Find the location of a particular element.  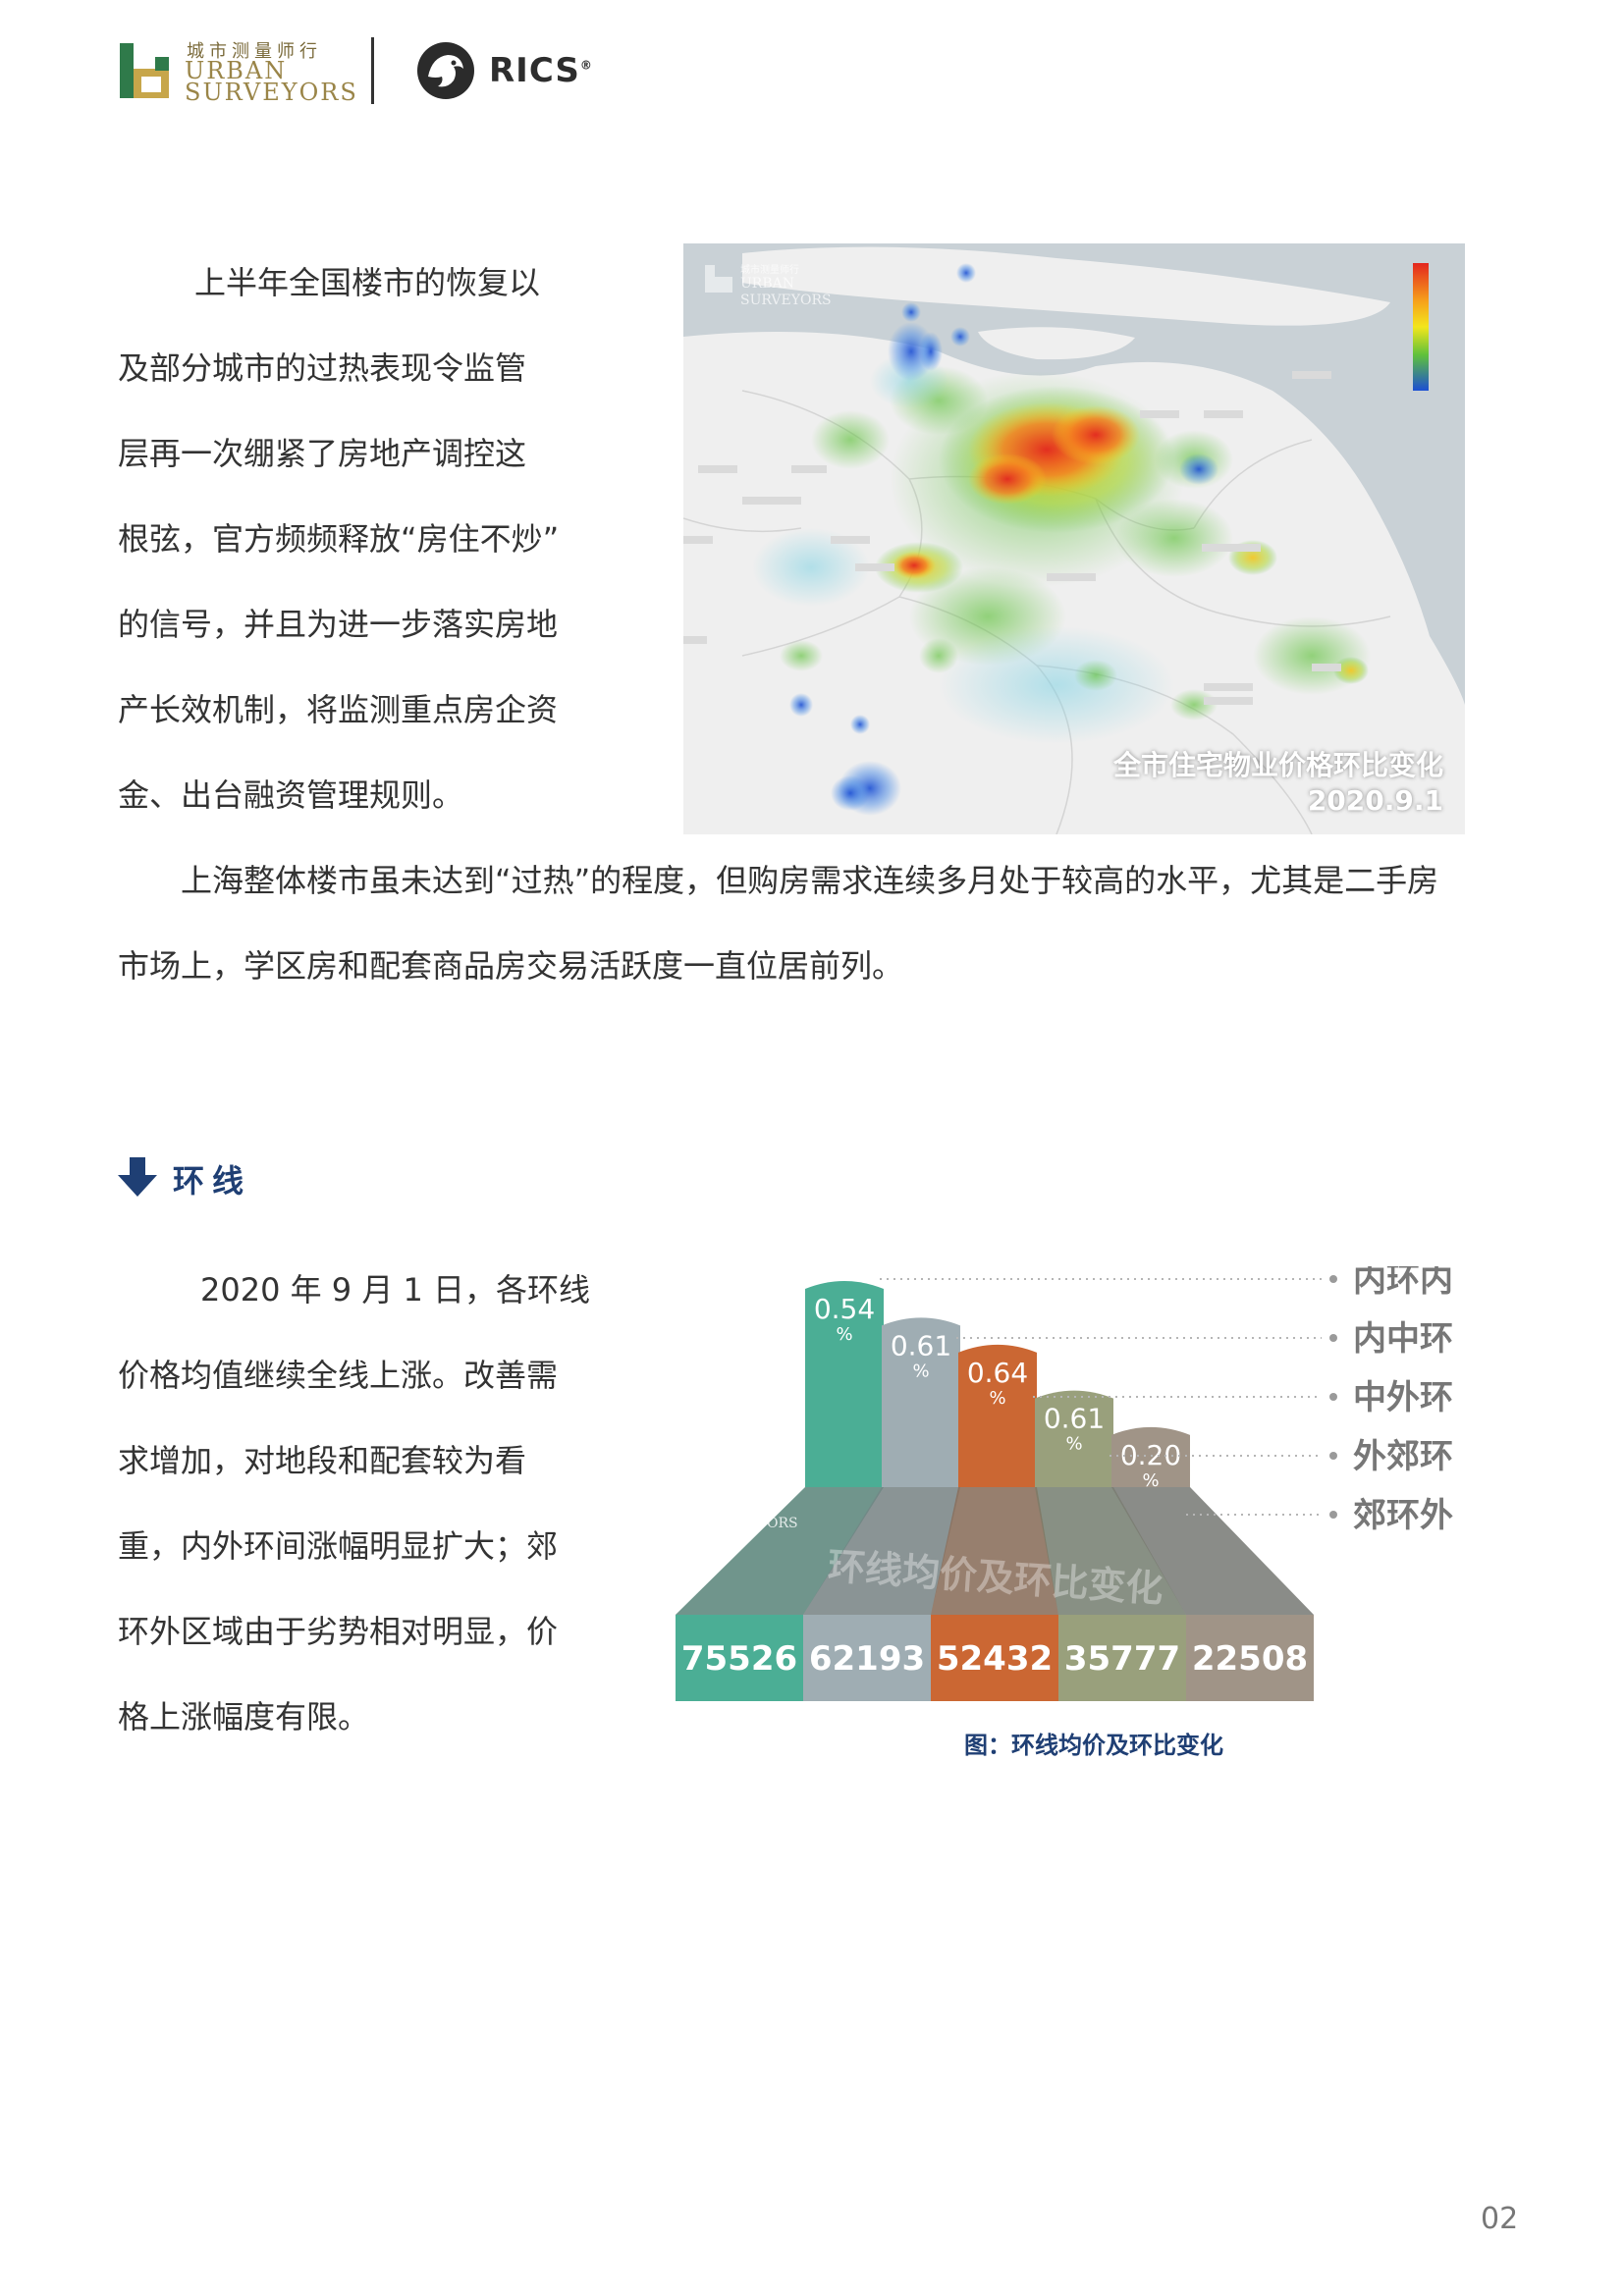

legend-label-5: 郊环外 is located at coordinates (1403, 1515).